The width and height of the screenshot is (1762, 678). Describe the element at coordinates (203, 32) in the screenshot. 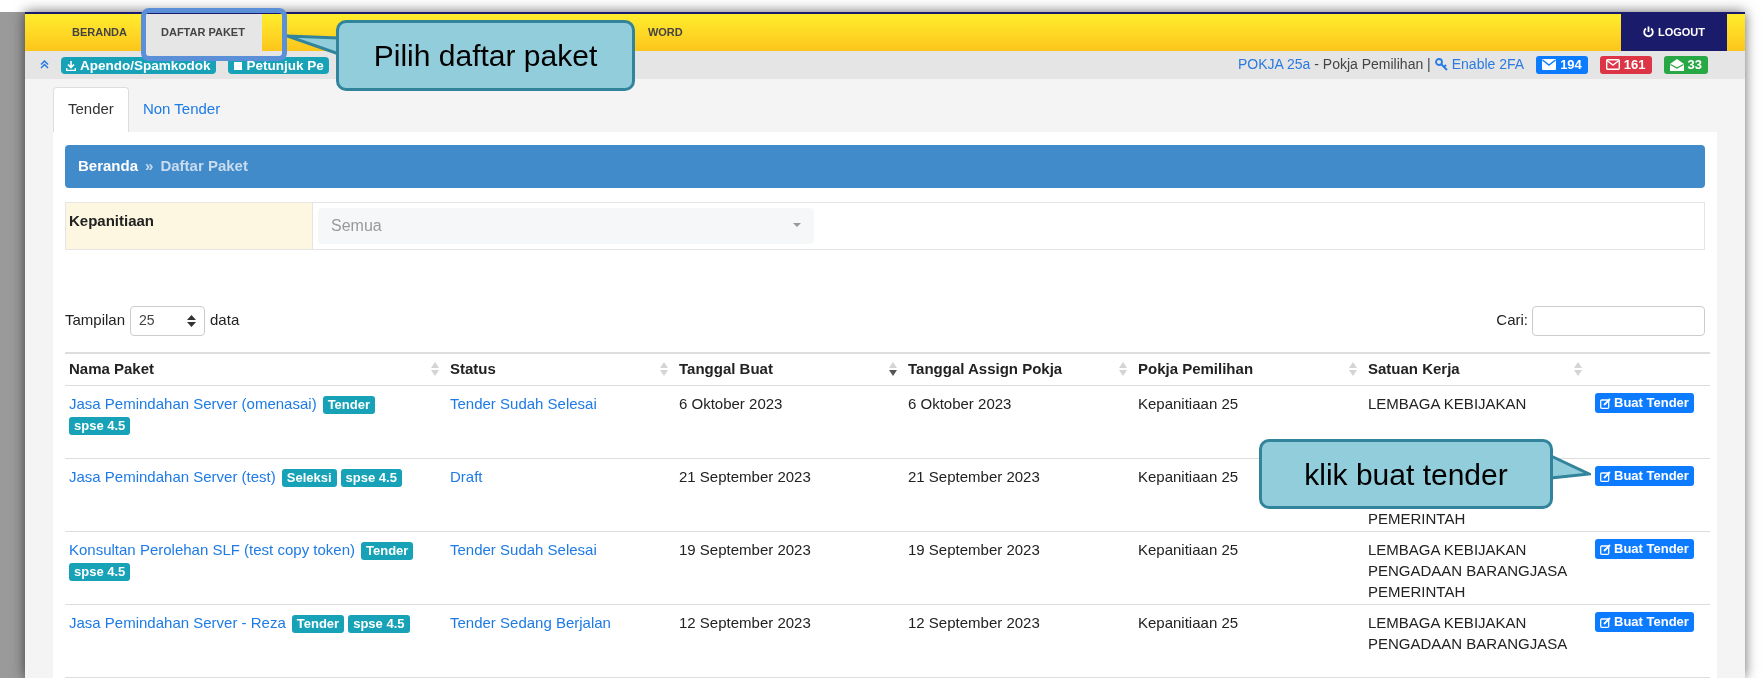

I see `nav-link: DAFTAR PAKET` at that location.